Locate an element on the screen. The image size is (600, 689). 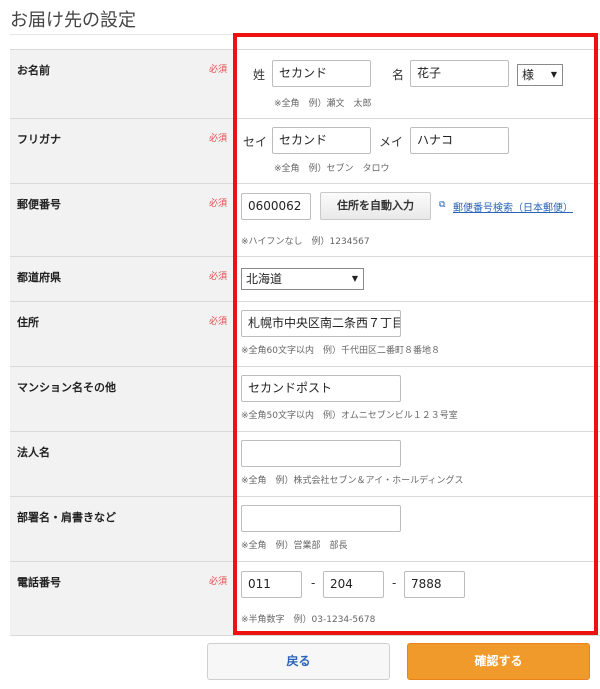
name-note: ※全角 例）瀬文 太郎 is located at coordinates (323, 104).